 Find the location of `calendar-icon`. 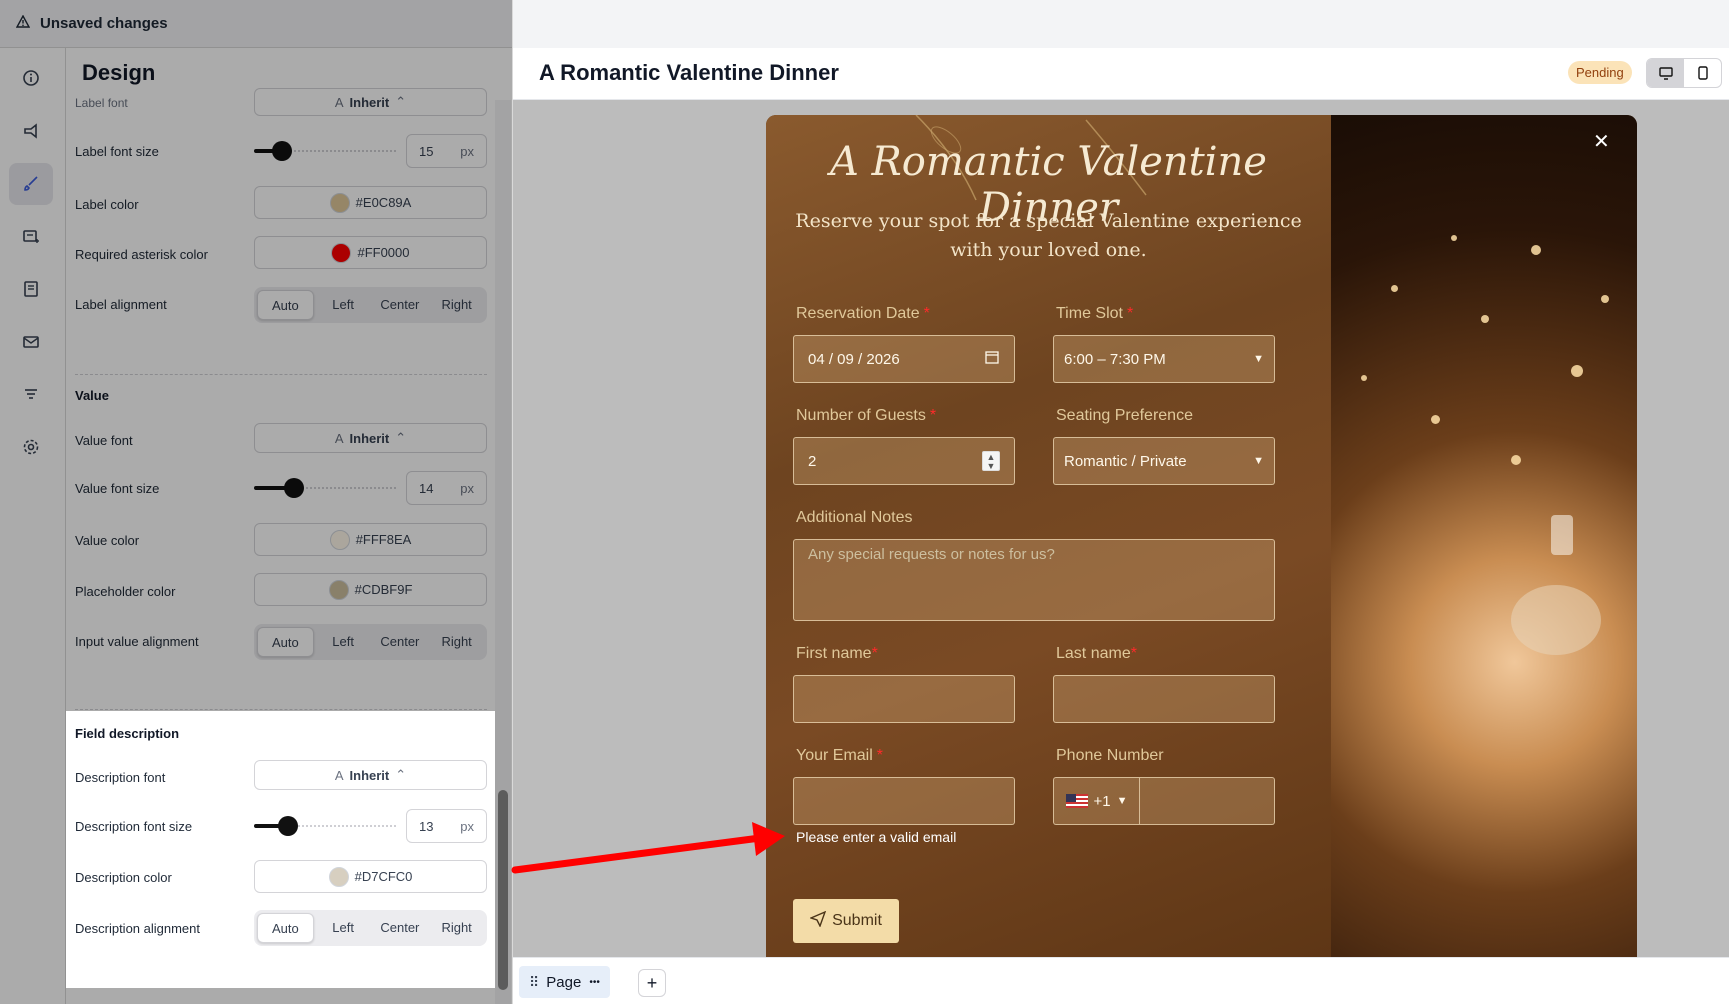

calendar-icon is located at coordinates (992, 359).